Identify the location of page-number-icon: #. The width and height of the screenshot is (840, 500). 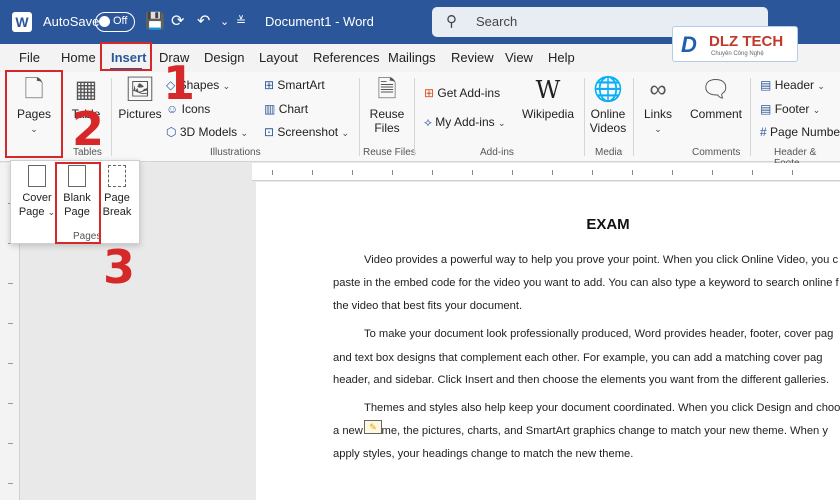
(763, 132).